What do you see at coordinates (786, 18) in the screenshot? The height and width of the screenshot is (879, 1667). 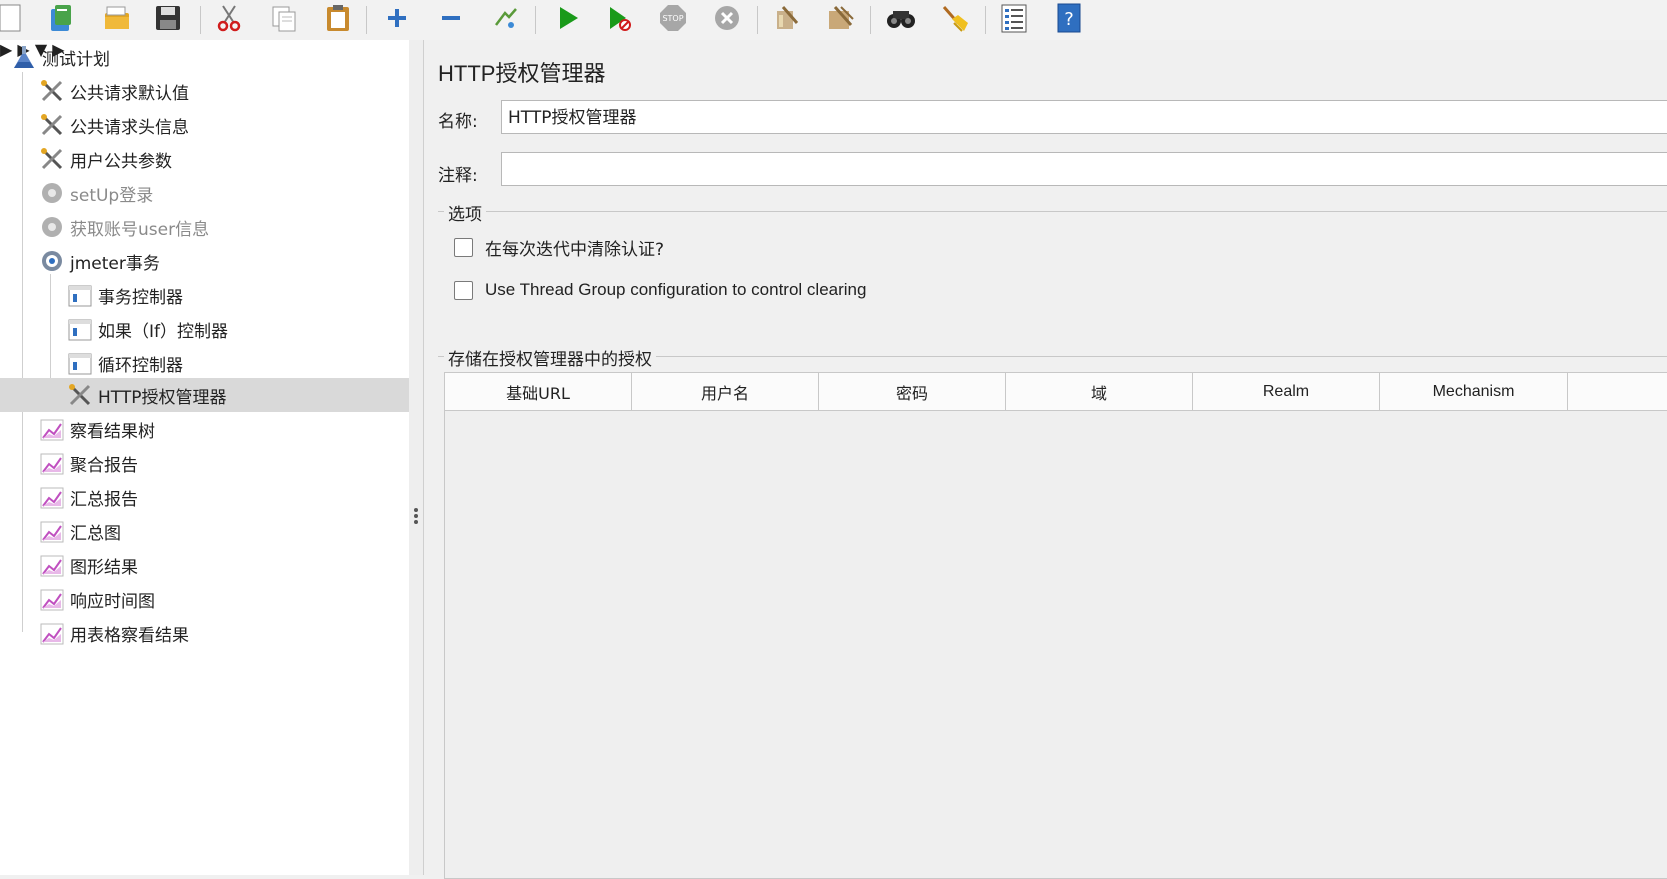 I see `clear-icon` at bounding box center [786, 18].